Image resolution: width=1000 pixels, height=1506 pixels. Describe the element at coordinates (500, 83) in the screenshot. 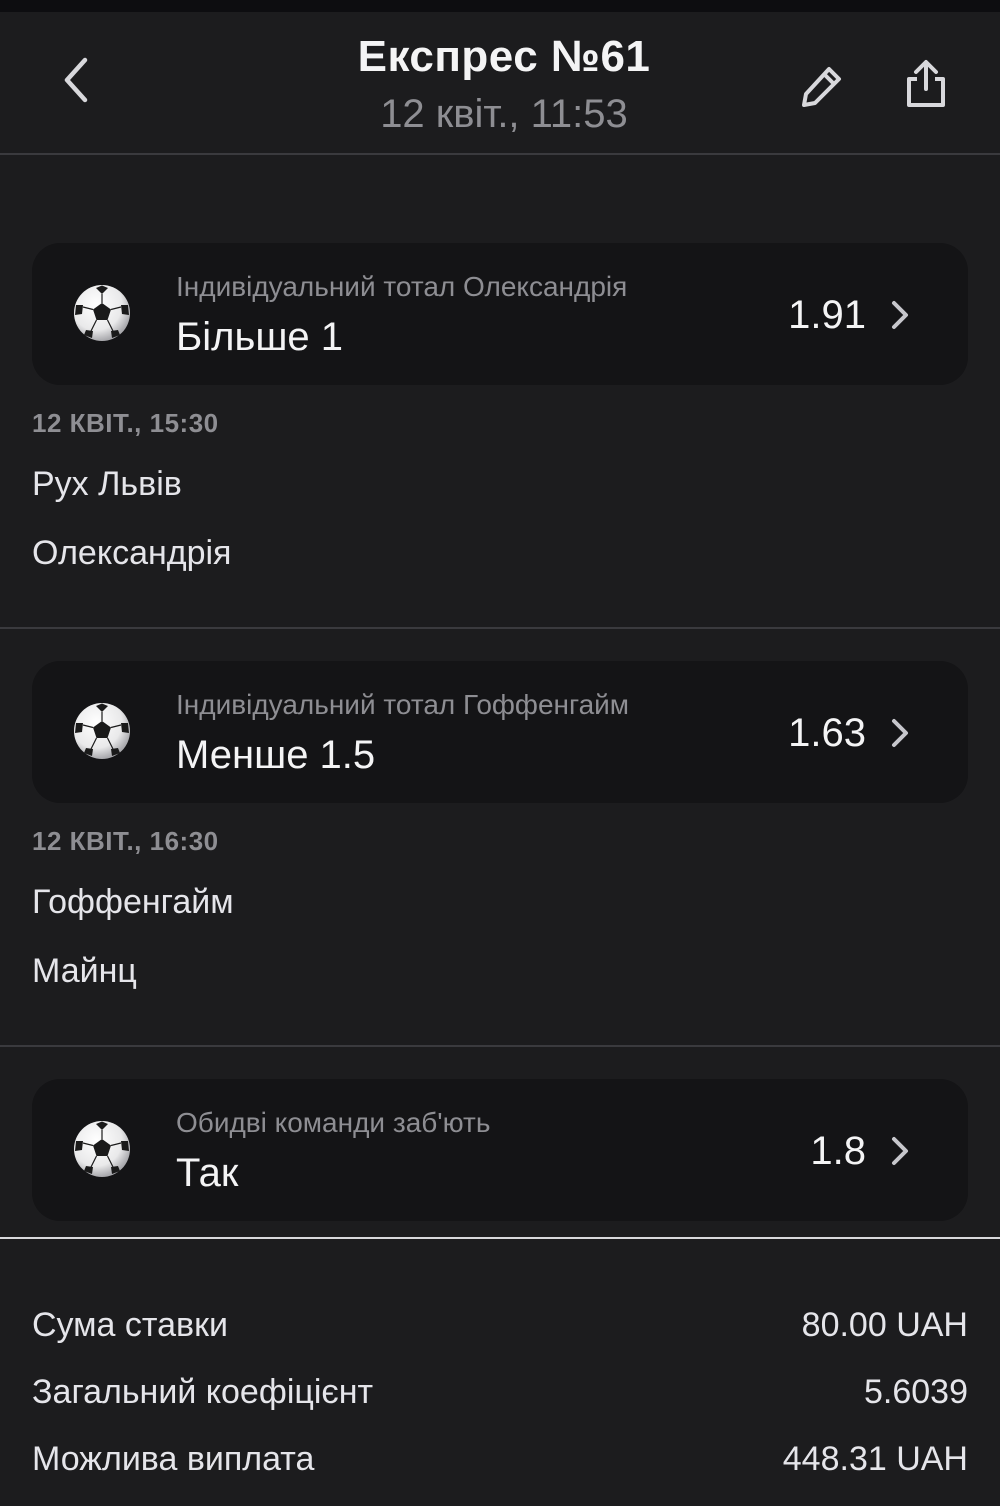

I see `header: Експрес №61 12 квіт., 11:53` at that location.